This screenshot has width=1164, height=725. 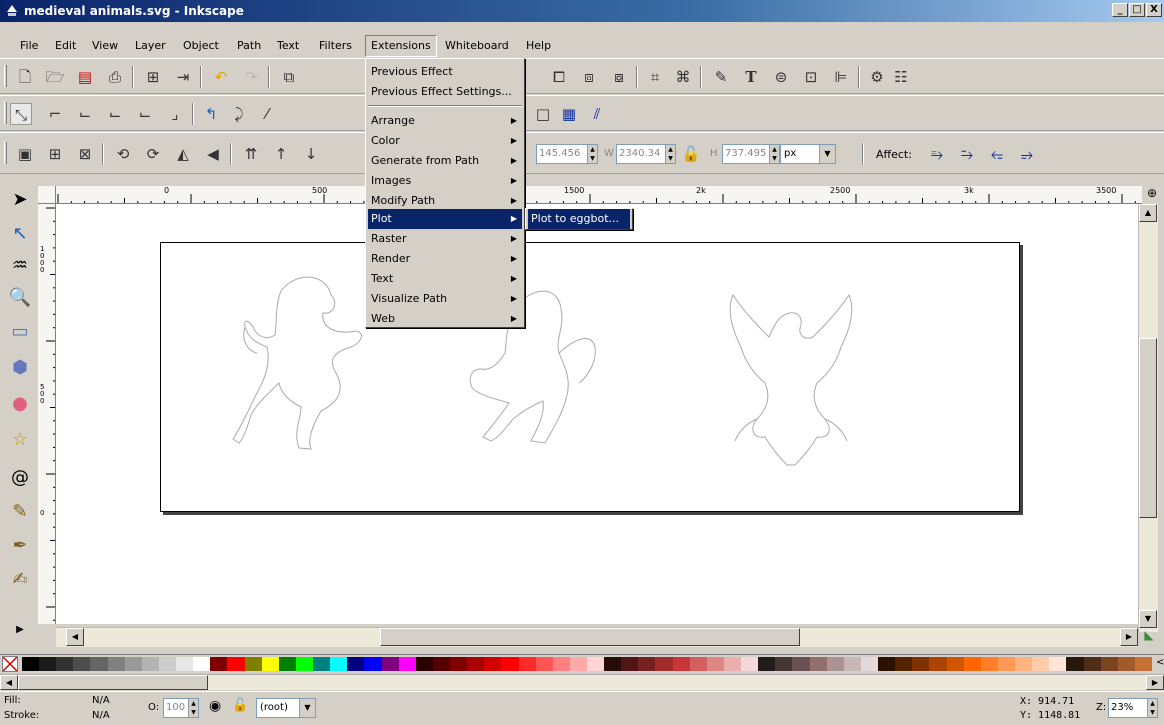 What do you see at coordinates (55, 114) in the screenshot?
I see `snap-bbox-icon: ⌐` at bounding box center [55, 114].